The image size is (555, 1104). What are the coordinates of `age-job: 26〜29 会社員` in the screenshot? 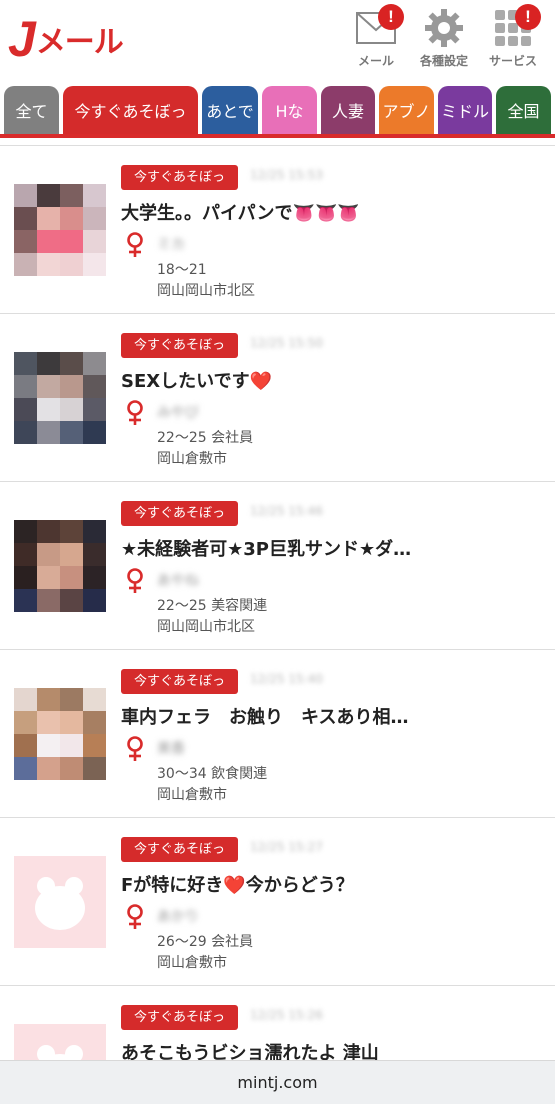 It's located at (205, 942).